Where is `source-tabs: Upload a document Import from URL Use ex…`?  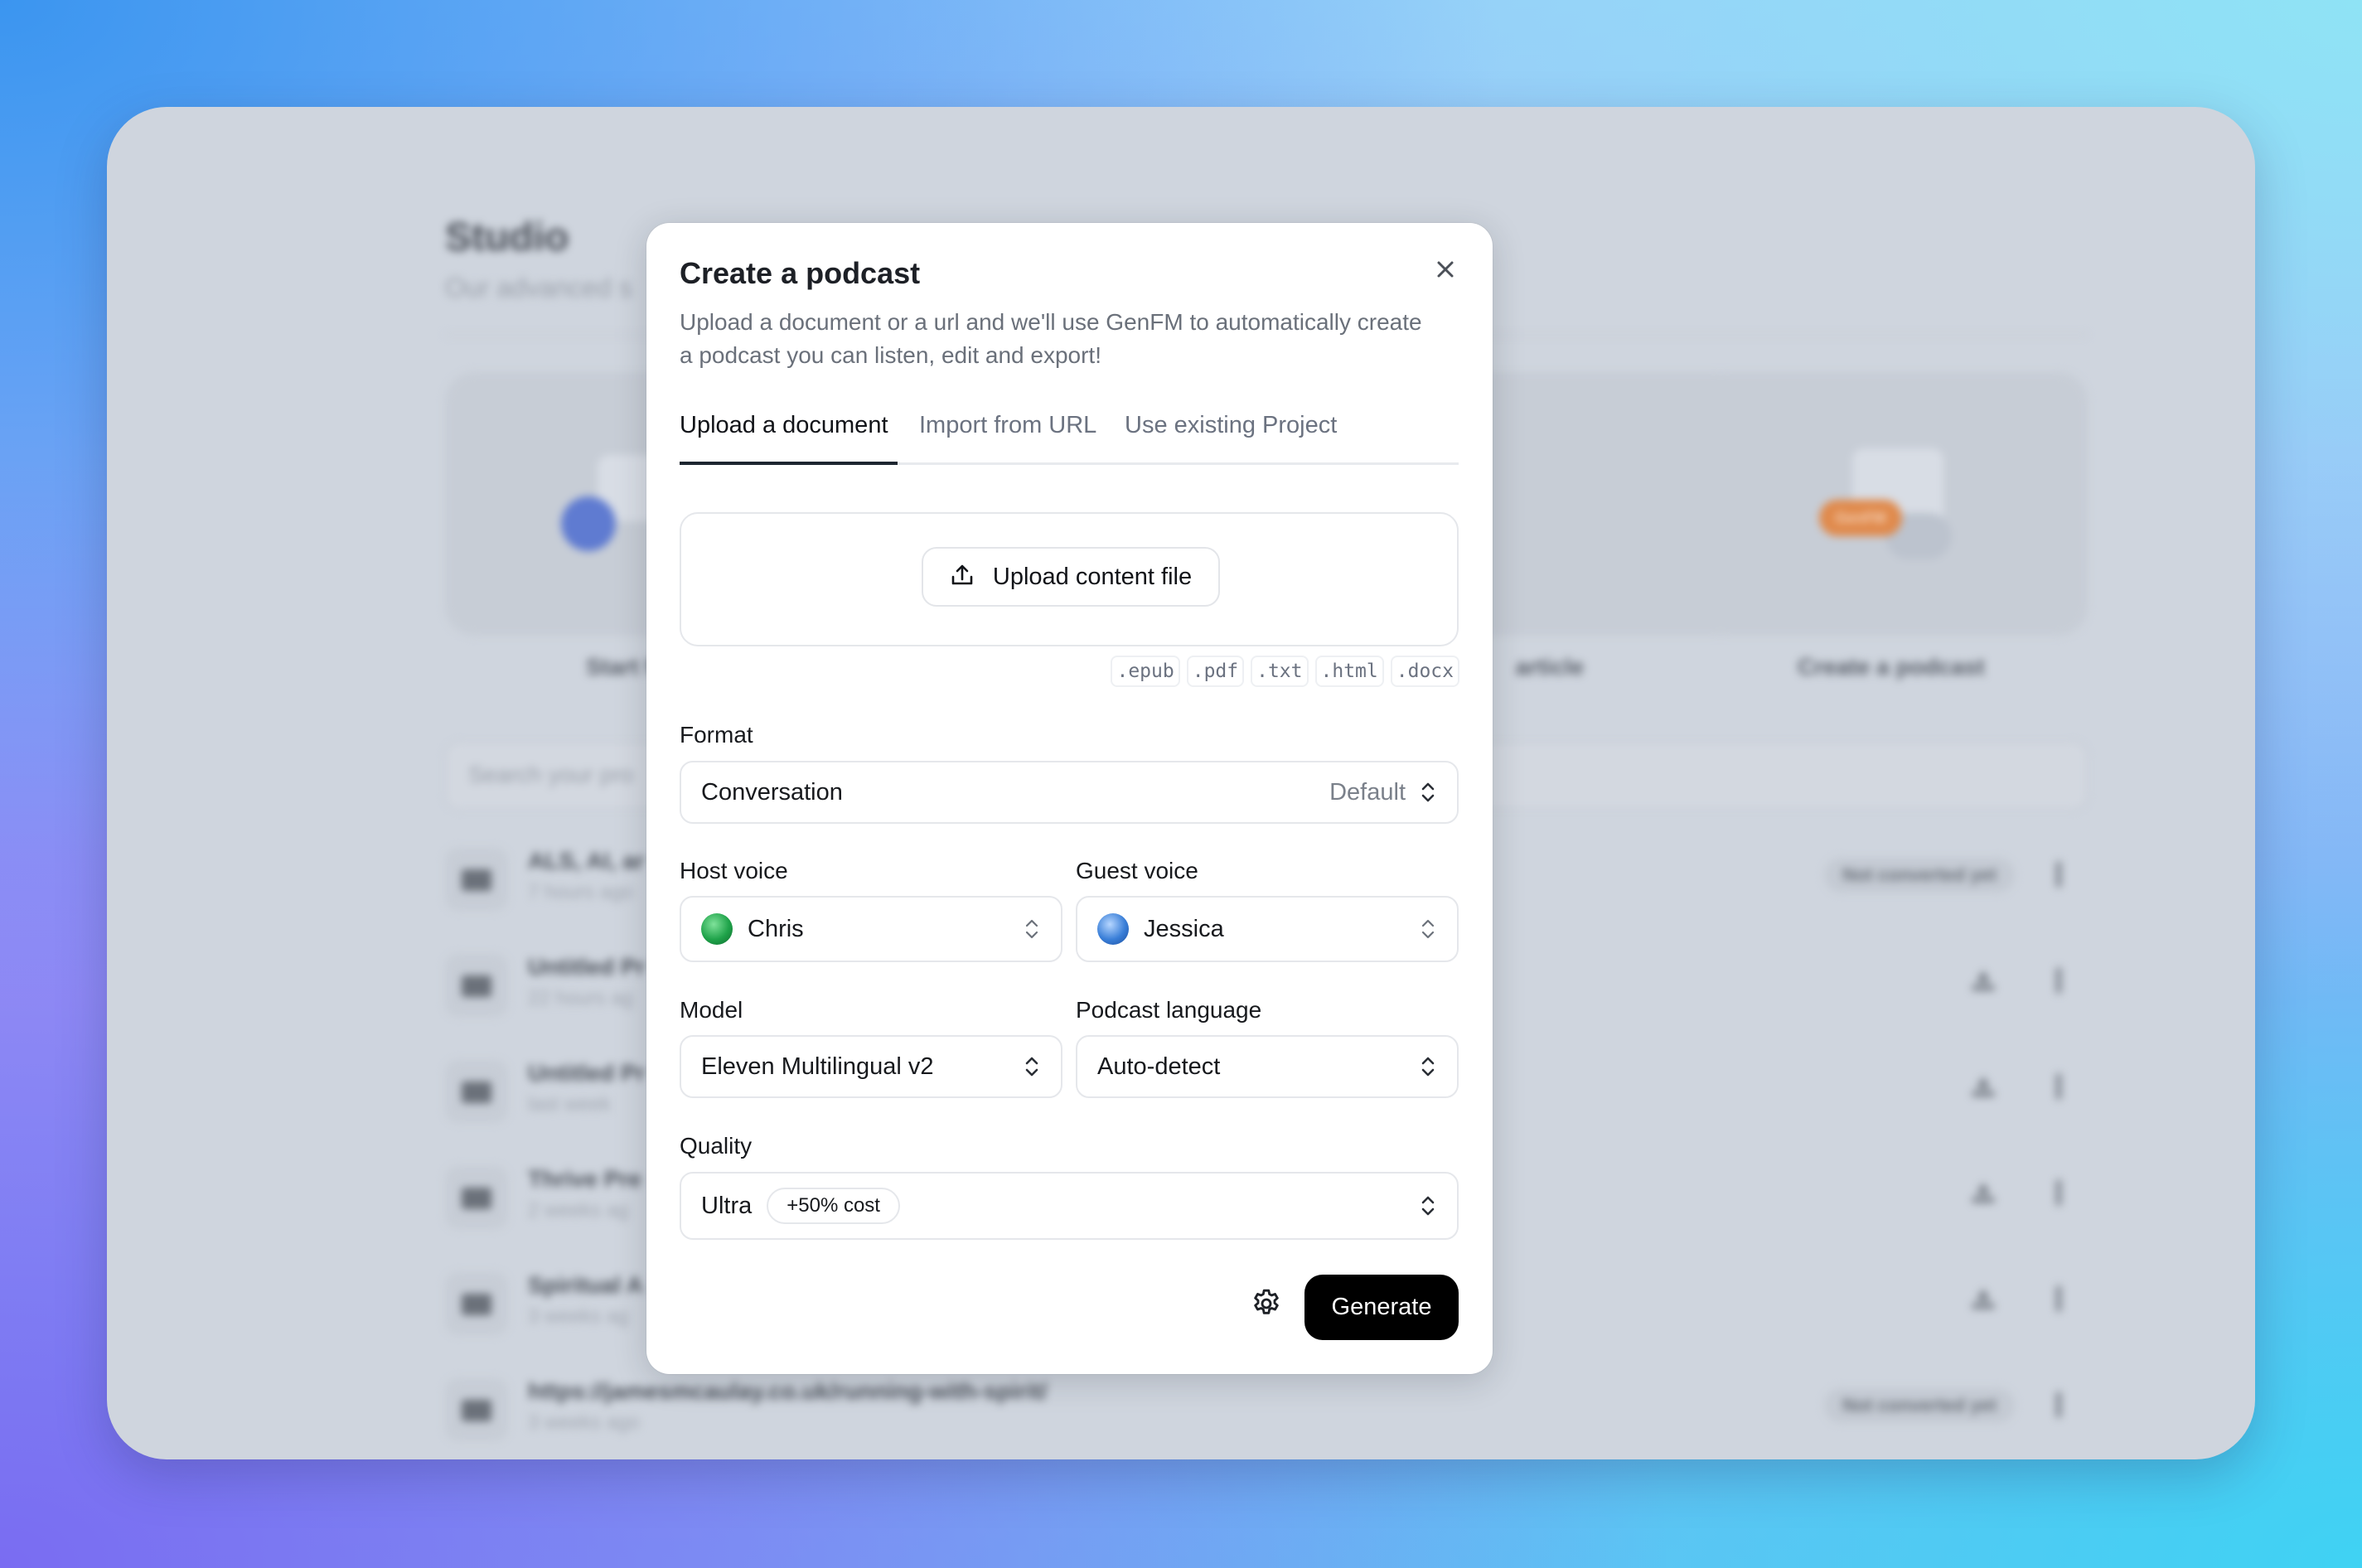
source-tabs: Upload a document Import from URL Use ex… is located at coordinates (1069, 438).